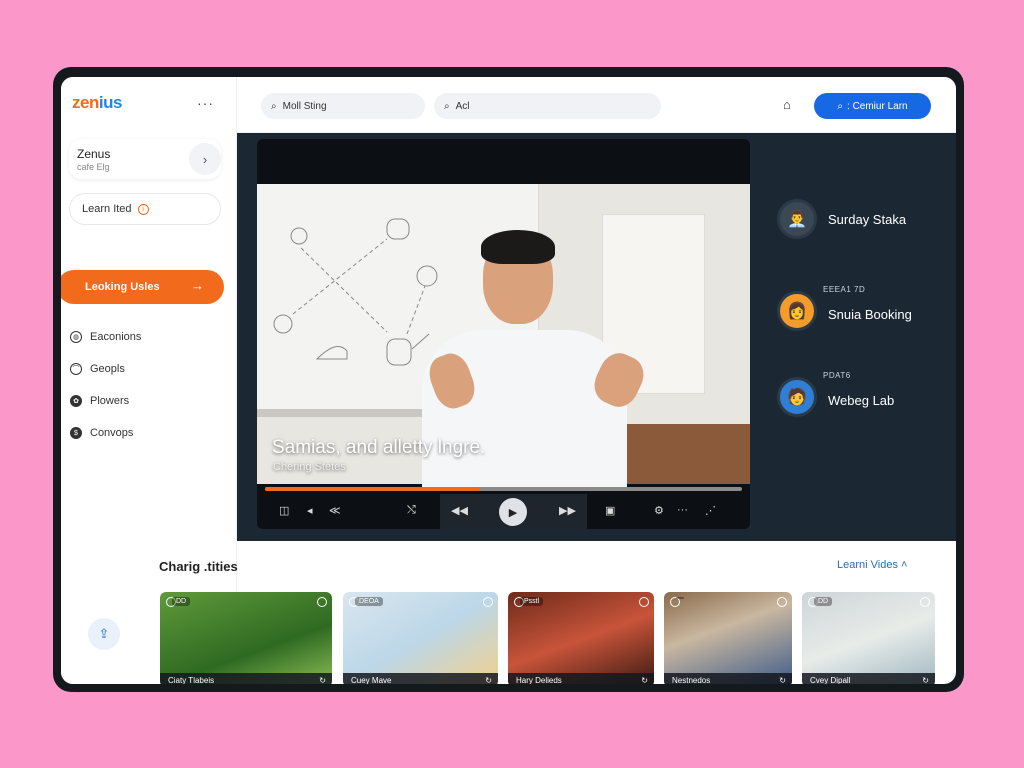 The width and height of the screenshot is (1024, 768). Describe the element at coordinates (97, 103) in the screenshot. I see `brand-logo: zenius` at that location.